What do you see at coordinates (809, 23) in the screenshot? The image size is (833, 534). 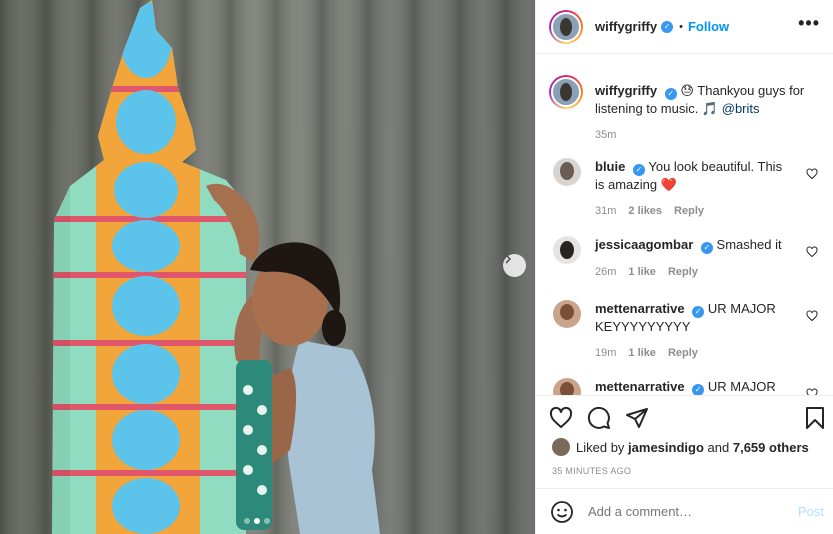 I see `more-options-icon: •••` at bounding box center [809, 23].